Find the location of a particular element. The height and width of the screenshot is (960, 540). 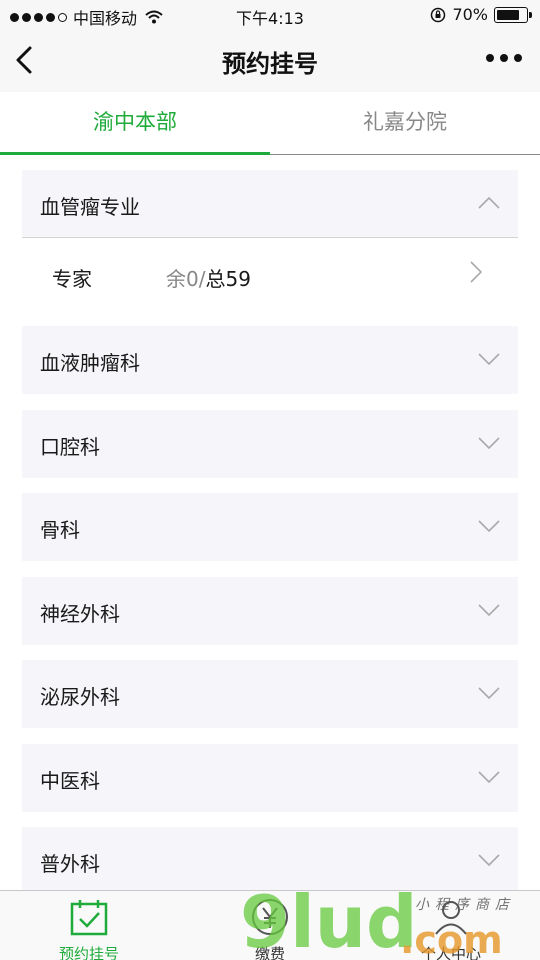

status-right: 70% is located at coordinates (481, 14).